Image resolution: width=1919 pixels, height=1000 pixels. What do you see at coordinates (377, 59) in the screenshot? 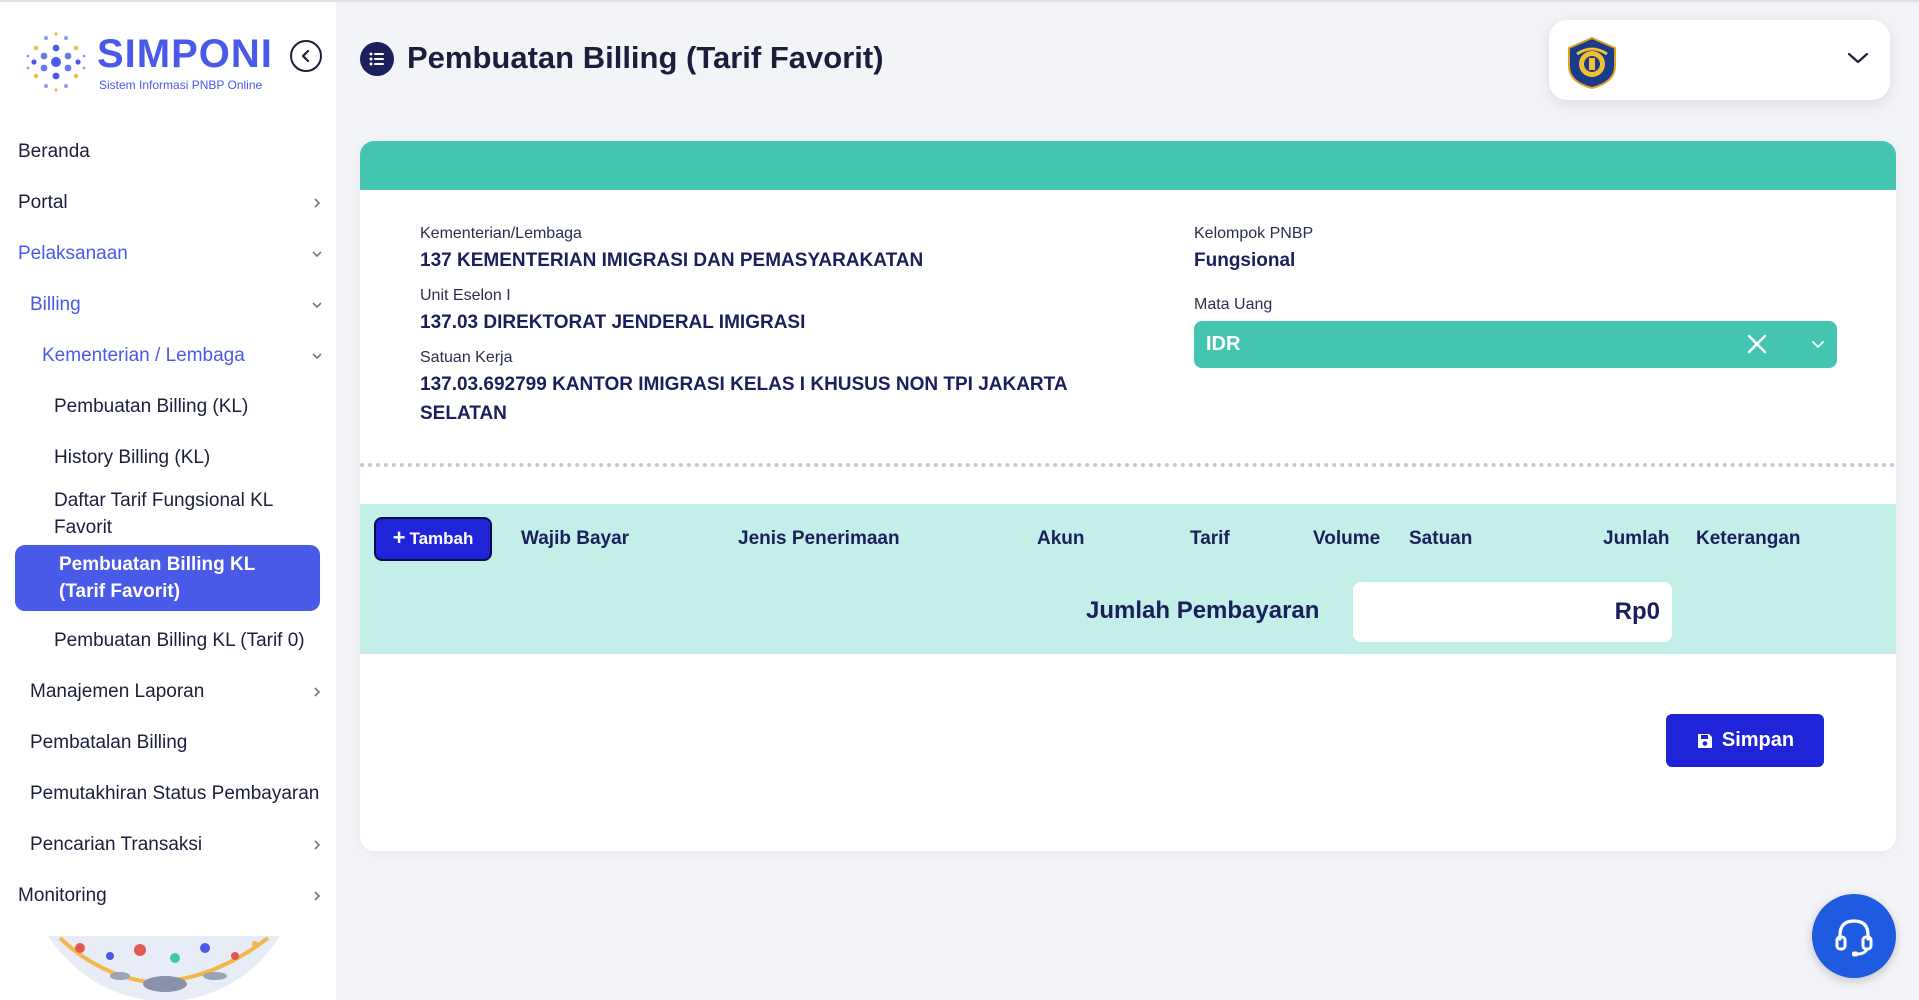
I see `list-icon` at bounding box center [377, 59].